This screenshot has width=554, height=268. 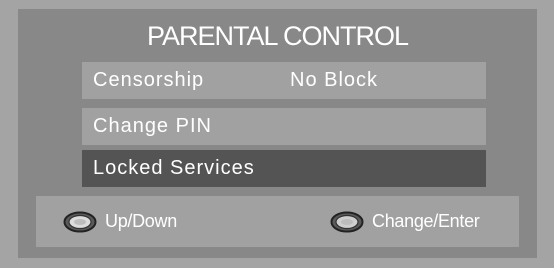 I want to click on hint-up-down: Up/Down, so click(x=120, y=221).